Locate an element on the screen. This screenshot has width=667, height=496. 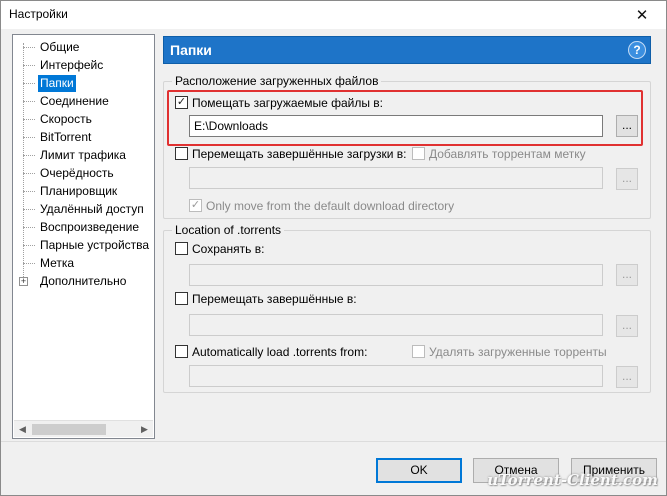
scroll-left-icon: ◀ is located at coordinates (22, 429).